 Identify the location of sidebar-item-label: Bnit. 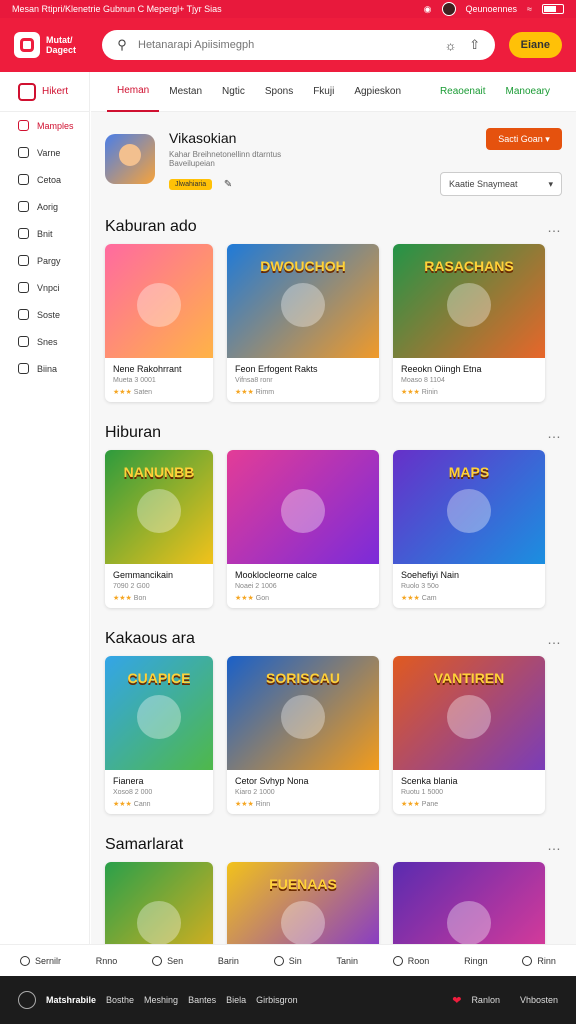
(45, 233).